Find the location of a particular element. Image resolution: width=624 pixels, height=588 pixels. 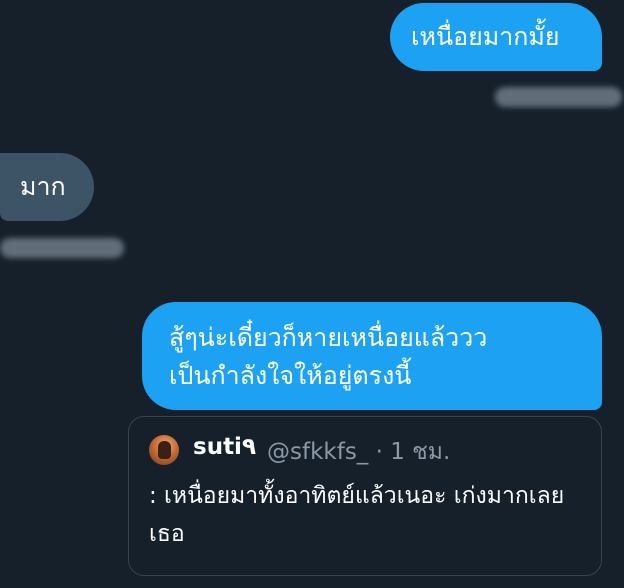

incoming-message-bubble: มาก is located at coordinates (47, 187).